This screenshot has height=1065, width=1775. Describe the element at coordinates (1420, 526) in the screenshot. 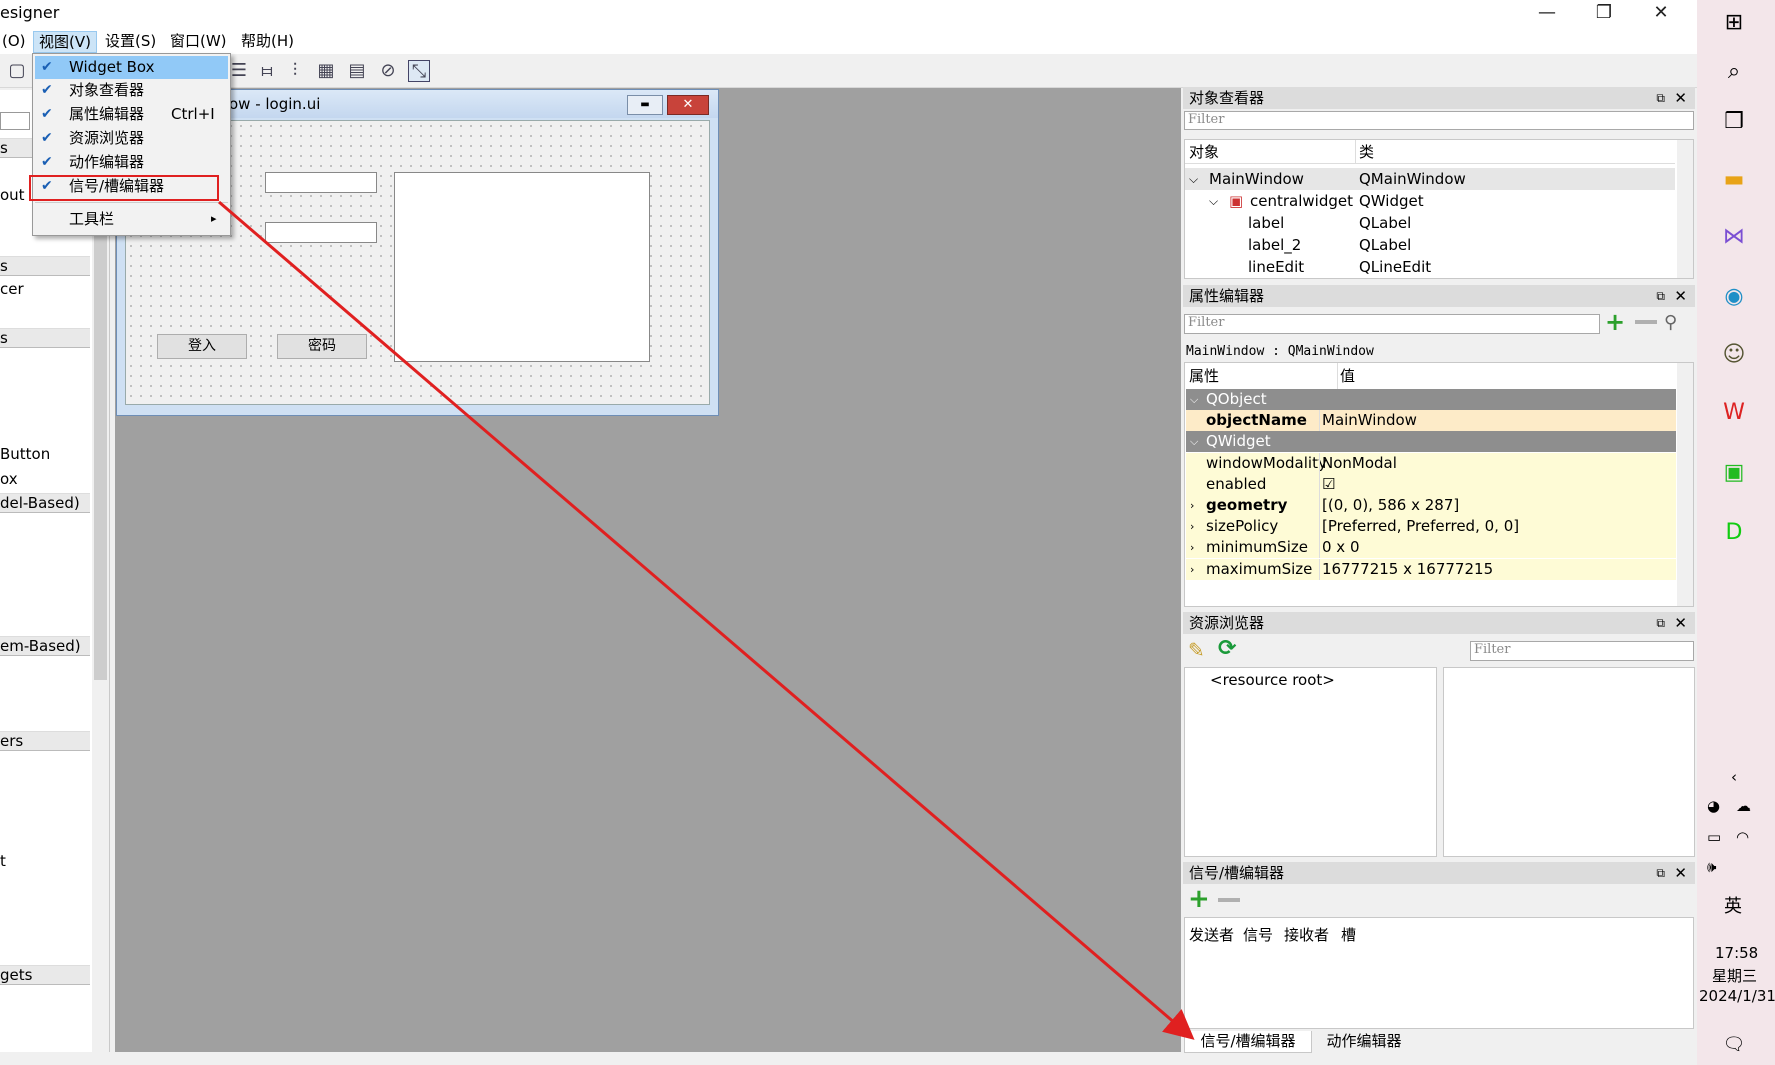

I see `property-value: [Preferred, Preferred, 0, 0]` at that location.